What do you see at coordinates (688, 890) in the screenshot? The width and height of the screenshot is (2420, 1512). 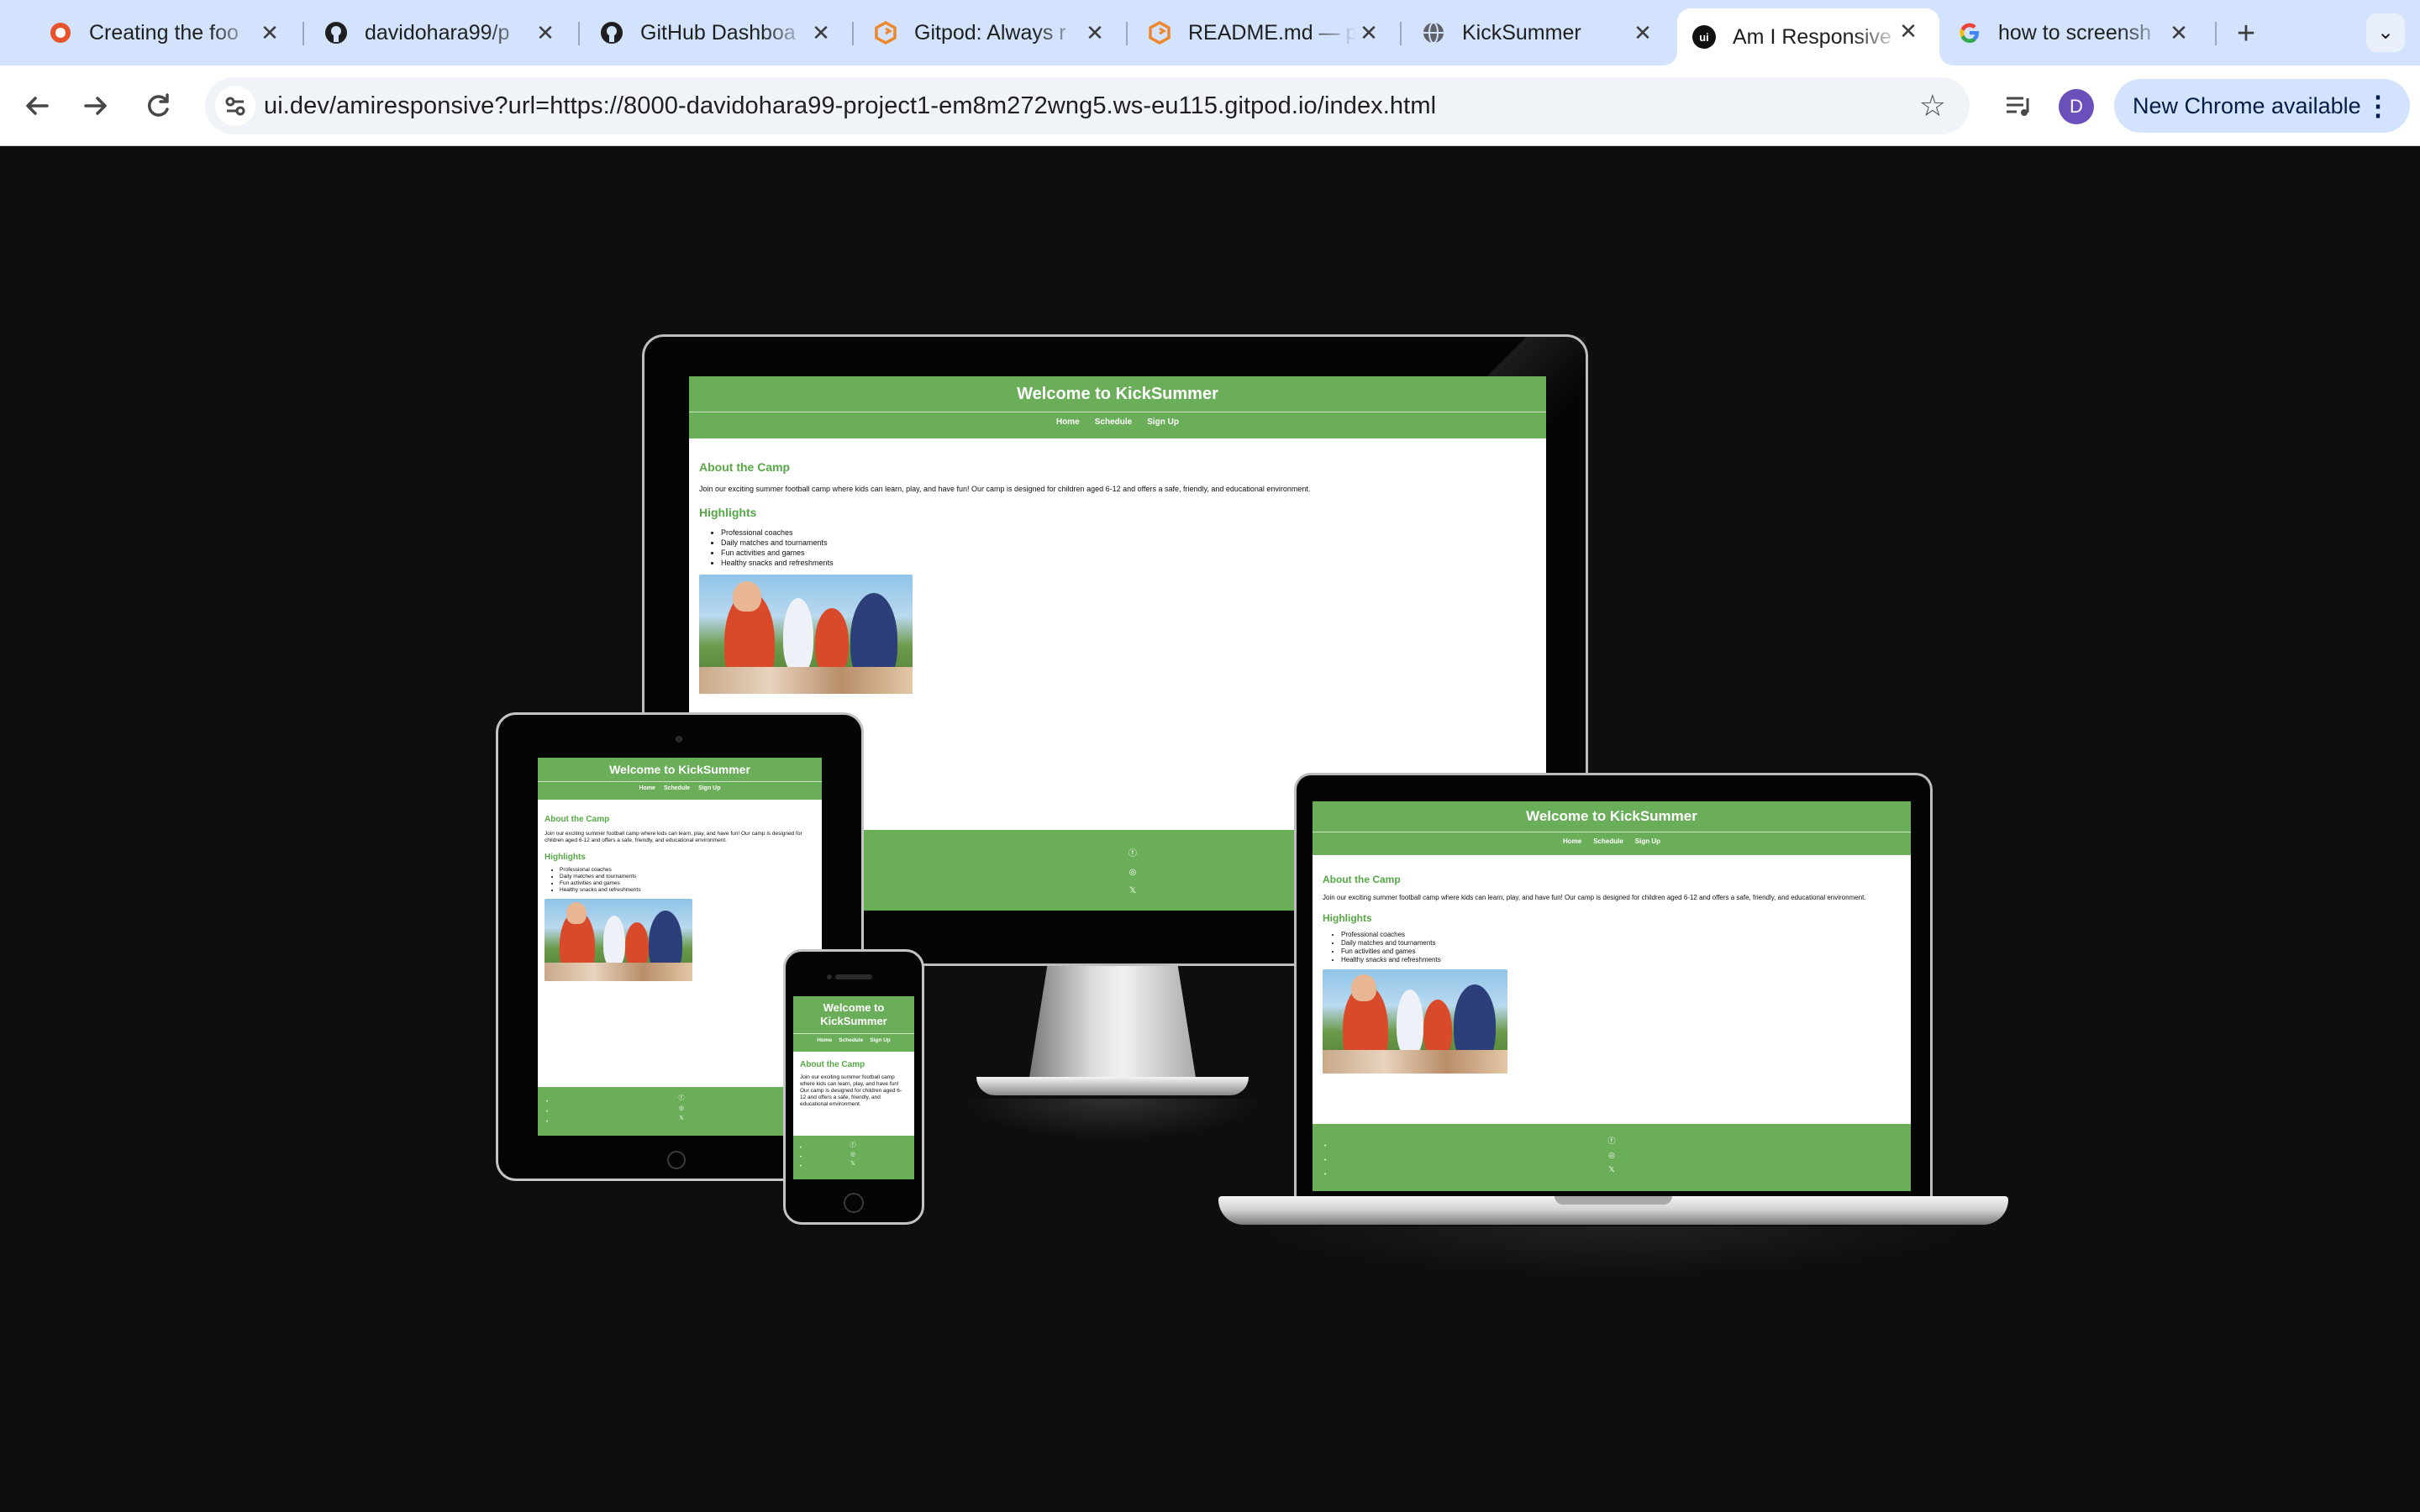 I see `highlight-item: Healthy snacks and refreshments` at bounding box center [688, 890].